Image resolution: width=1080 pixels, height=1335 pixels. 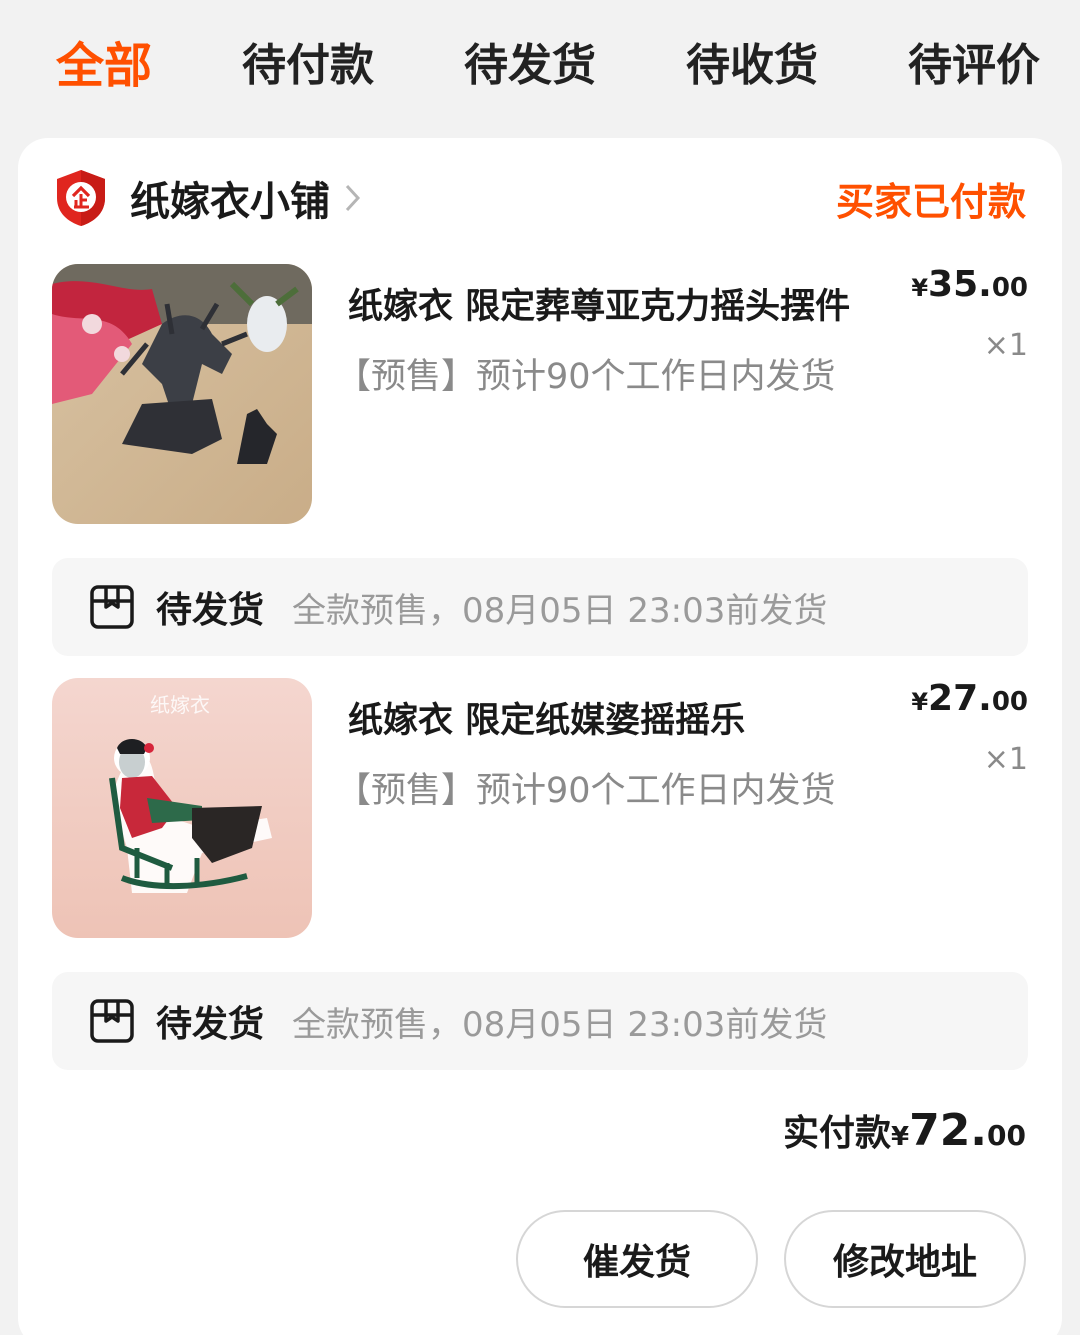 I want to click on product-title: 纸嫁衣 限定葬尊亚克力摇头摆件, so click(x=618, y=303).